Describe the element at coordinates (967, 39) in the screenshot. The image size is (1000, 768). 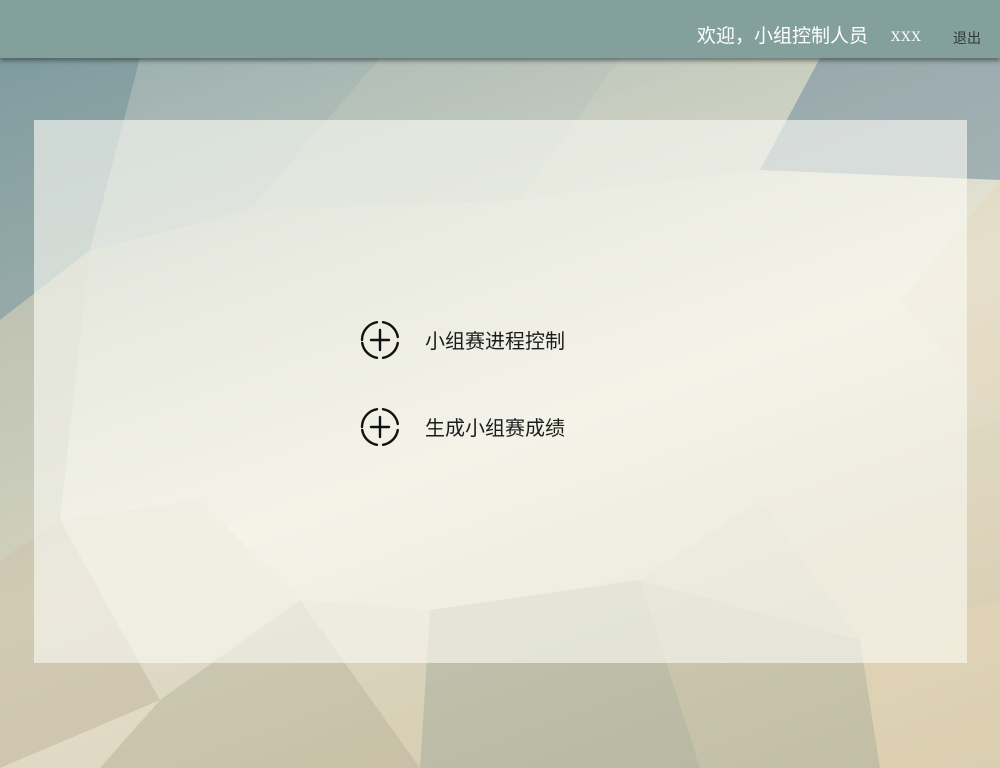
I see `logout-link: 退出` at that location.